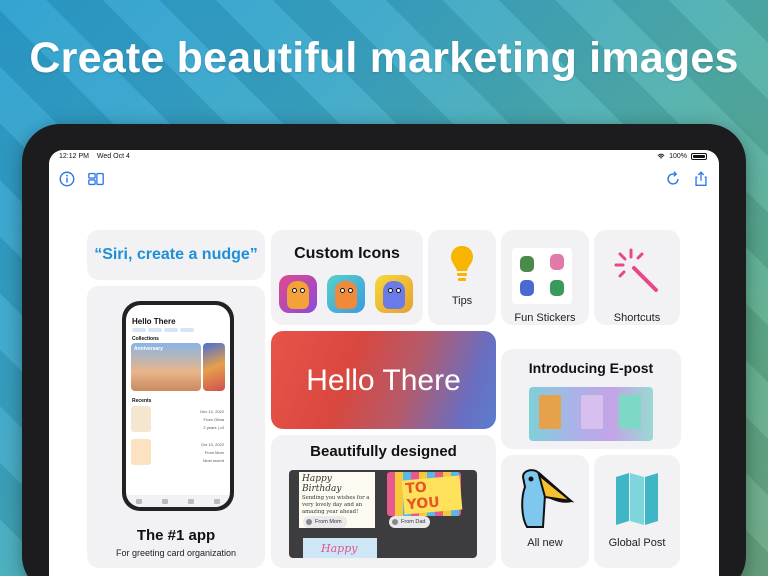 The width and height of the screenshot is (768, 576). Describe the element at coordinates (701, 179) in the screenshot. I see `share-icon` at that location.